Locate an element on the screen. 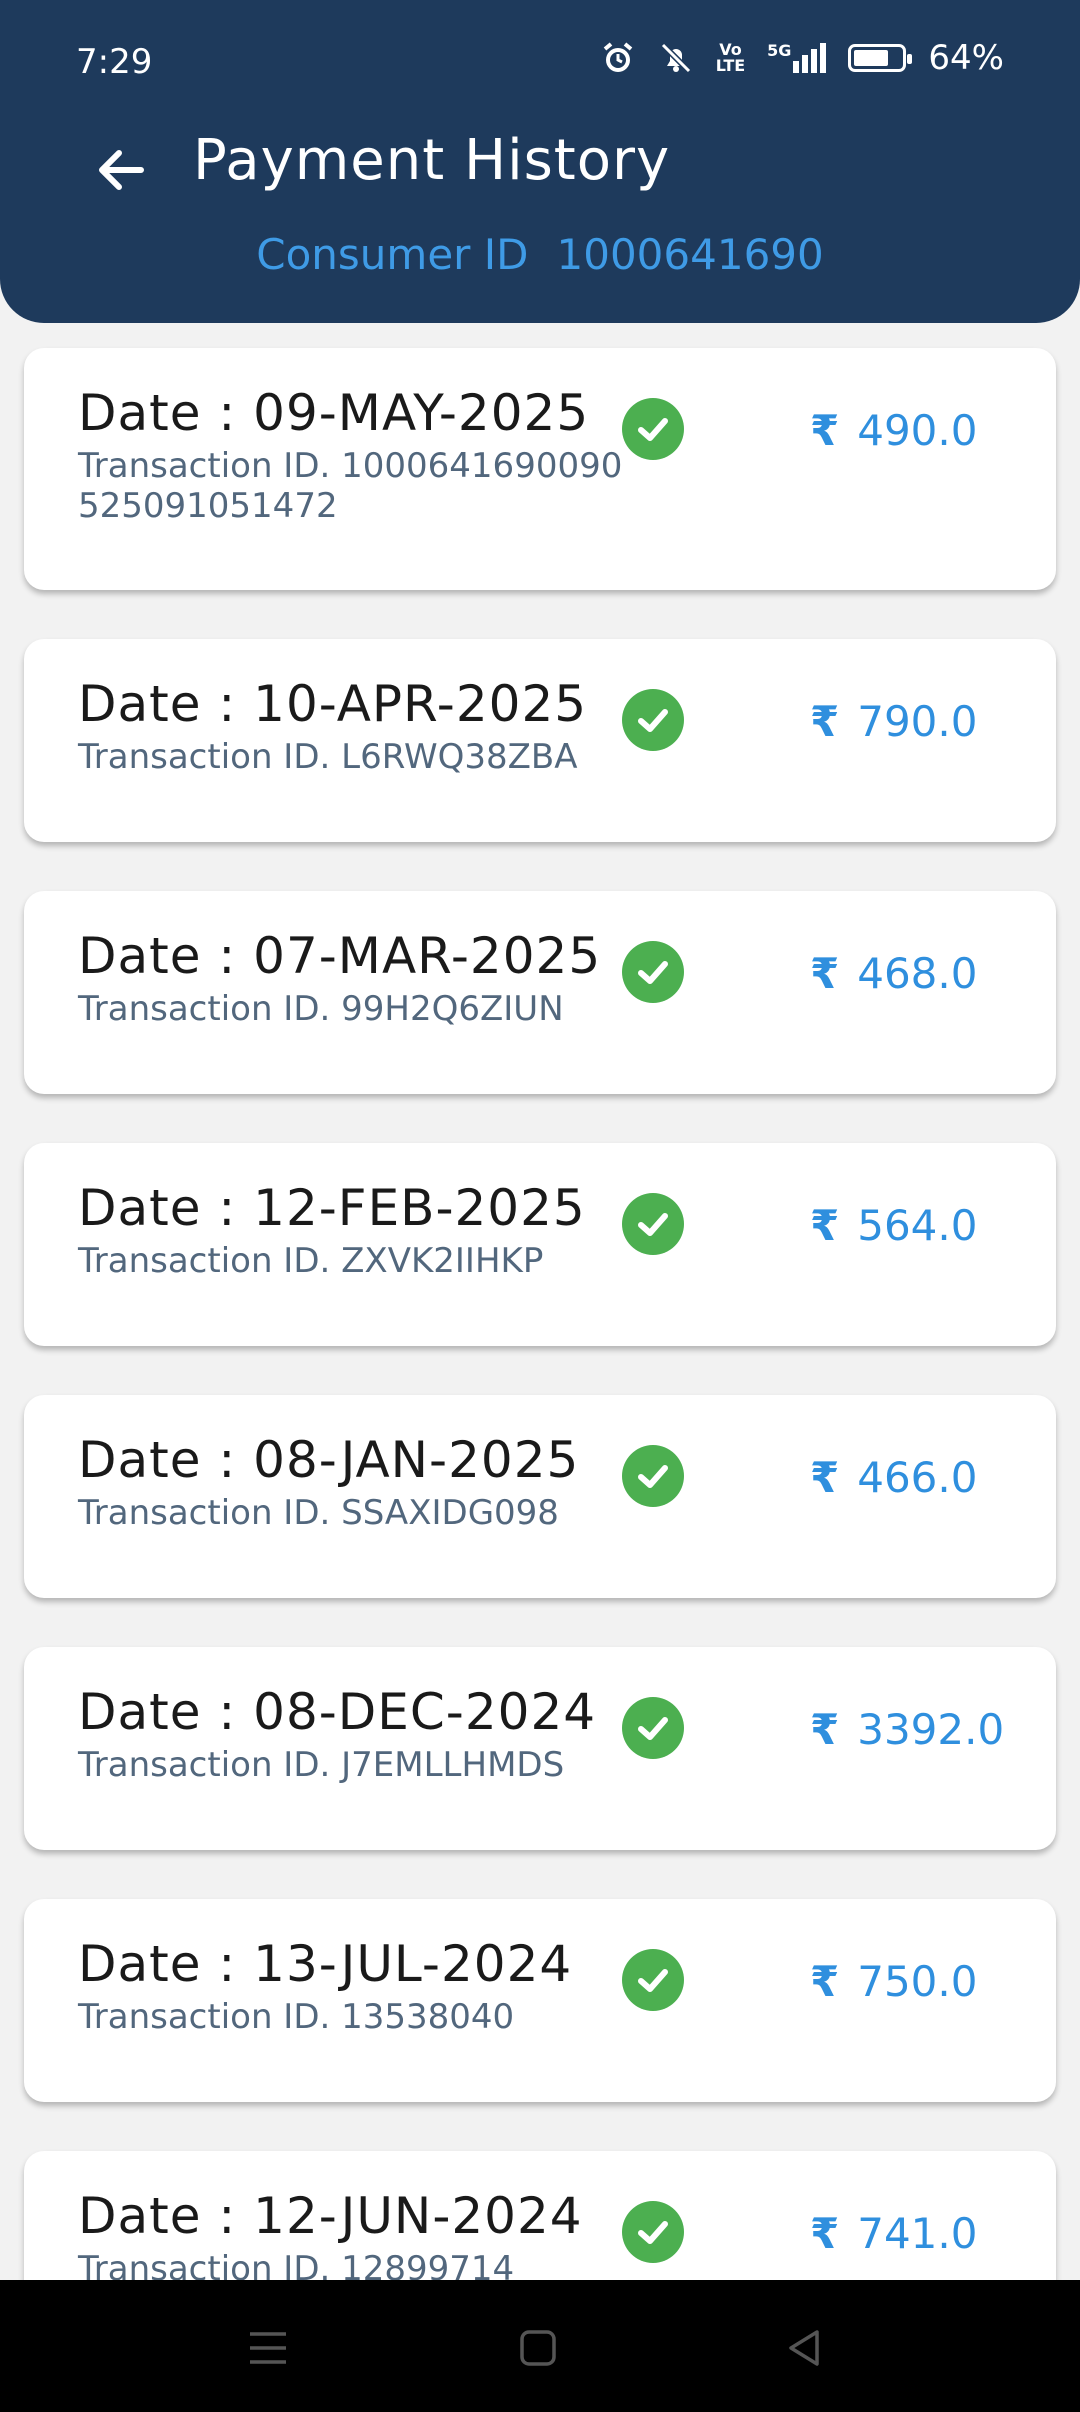 This screenshot has height=2412, width=1080. page-title: Payment History is located at coordinates (432, 160).